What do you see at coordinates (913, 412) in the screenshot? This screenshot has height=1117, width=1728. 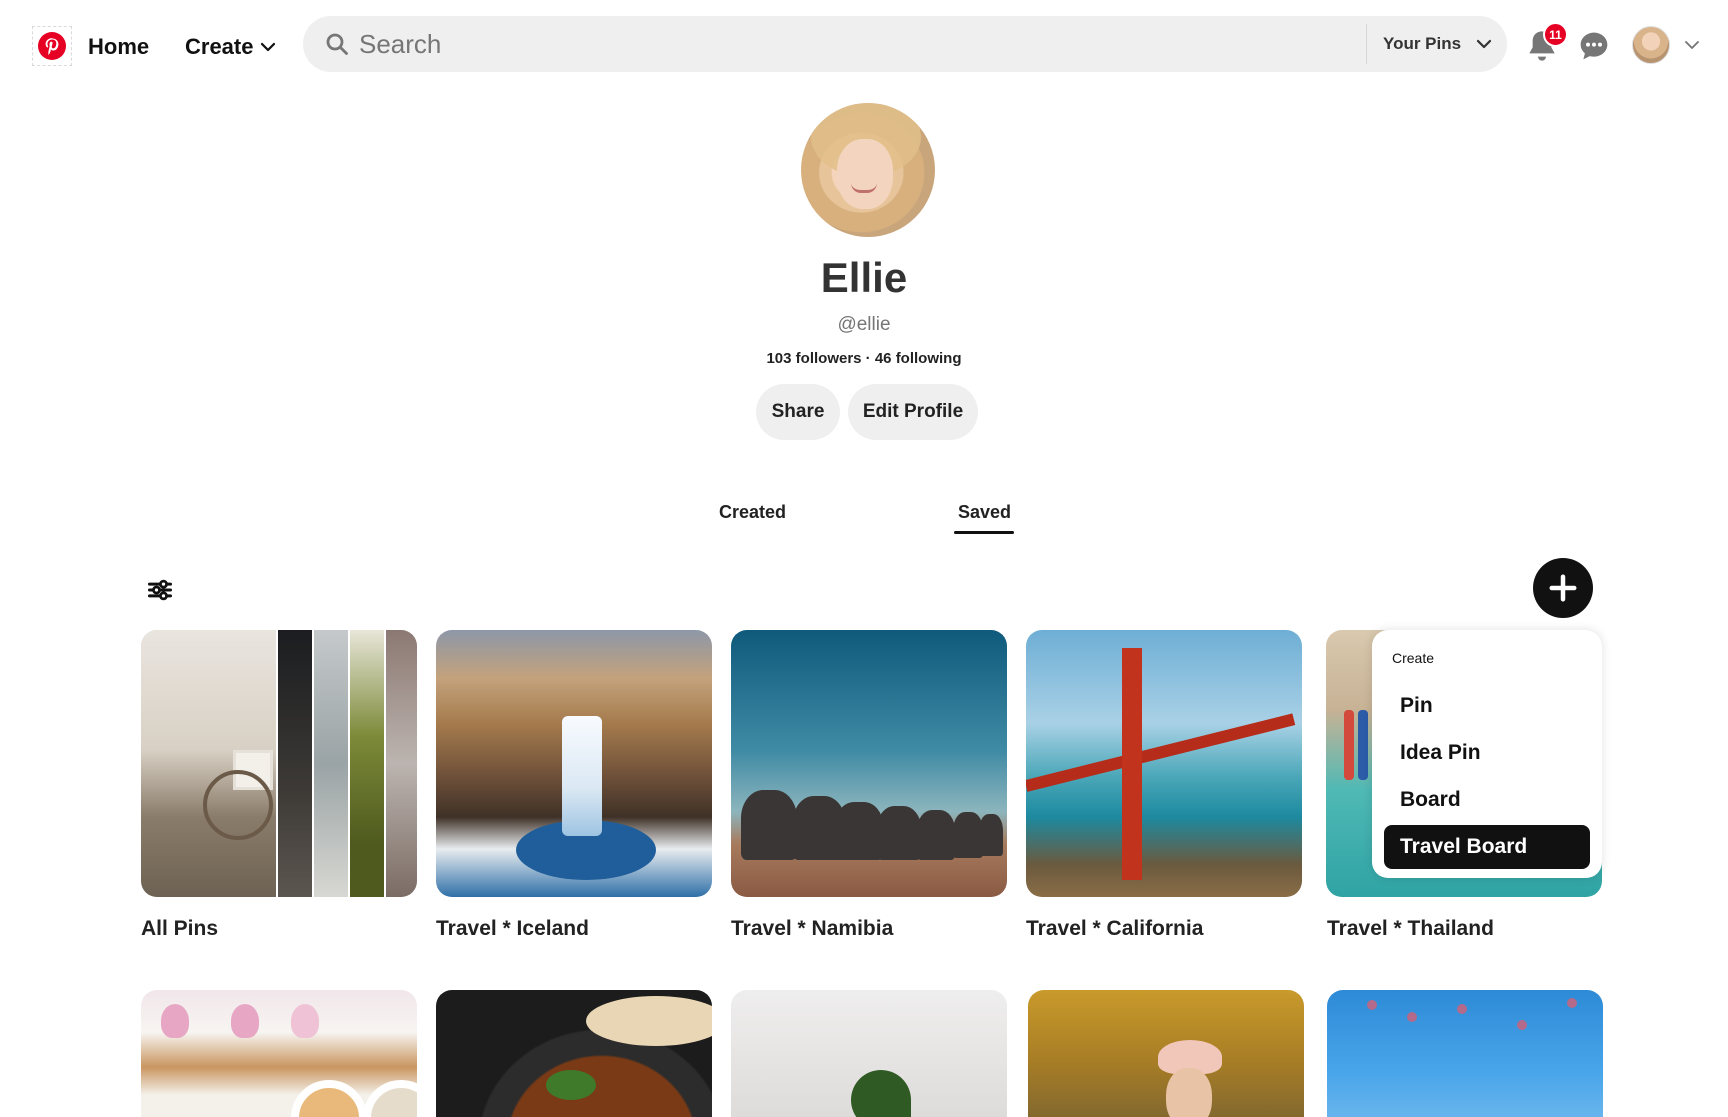 I see `edit-profile-button: Edit Profile` at bounding box center [913, 412].